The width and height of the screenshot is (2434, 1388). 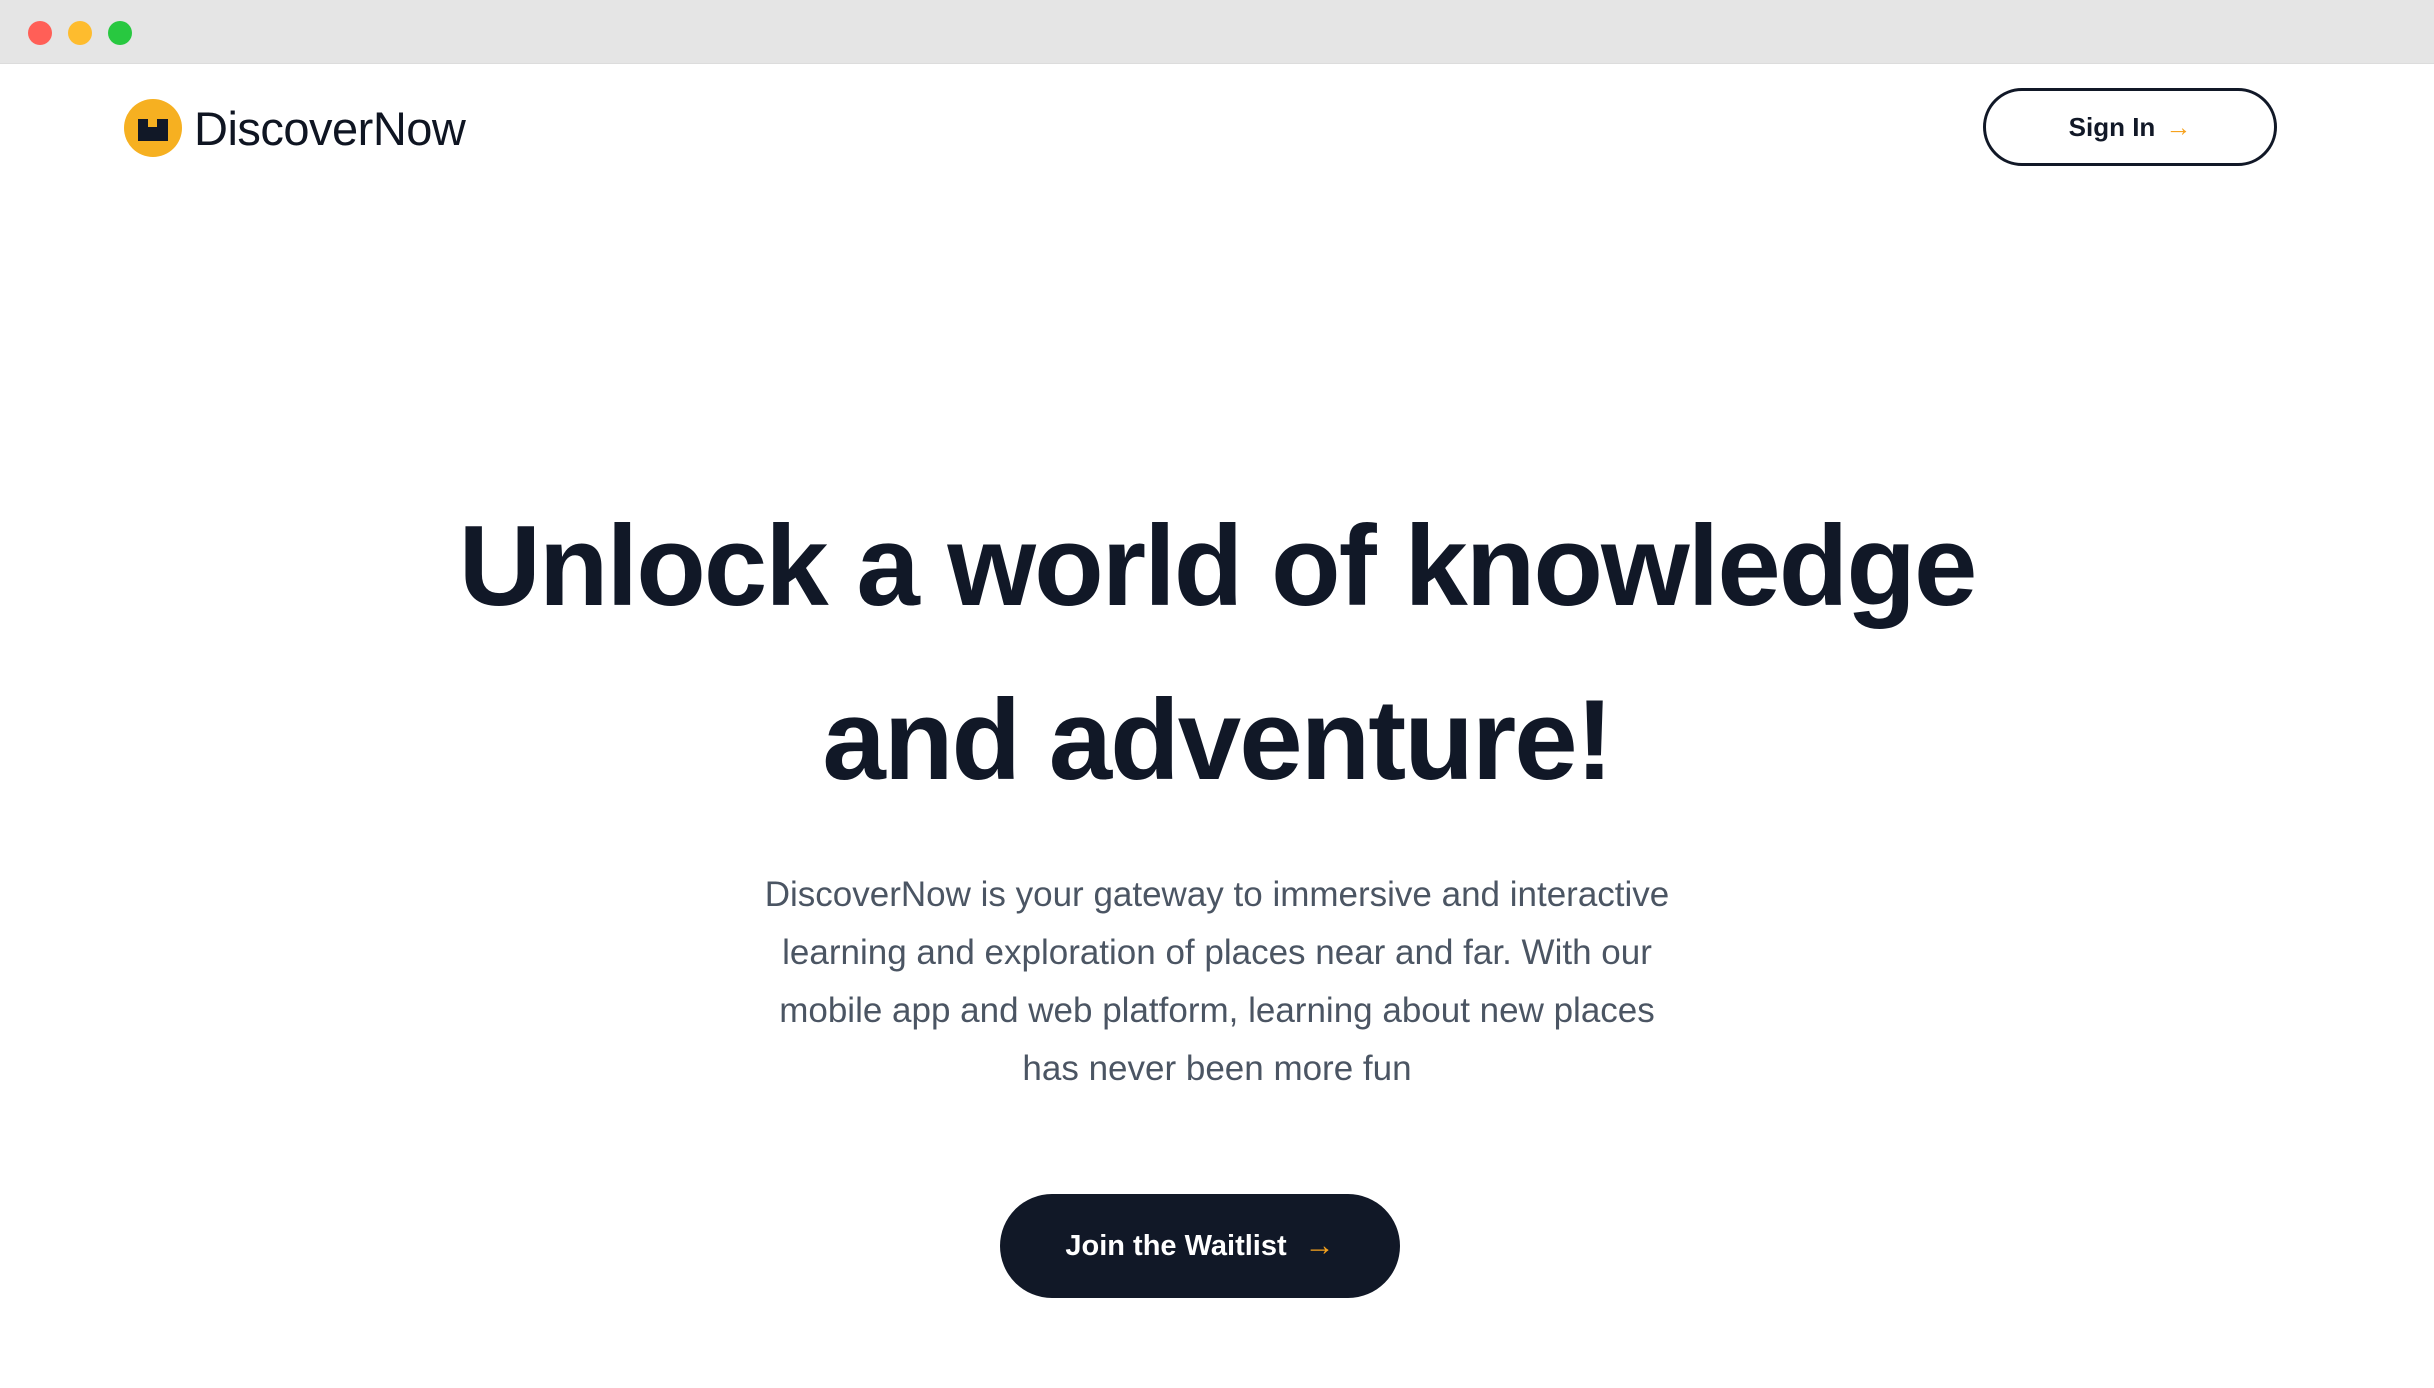 I want to click on minimize-window-button, so click(x=80, y=33).